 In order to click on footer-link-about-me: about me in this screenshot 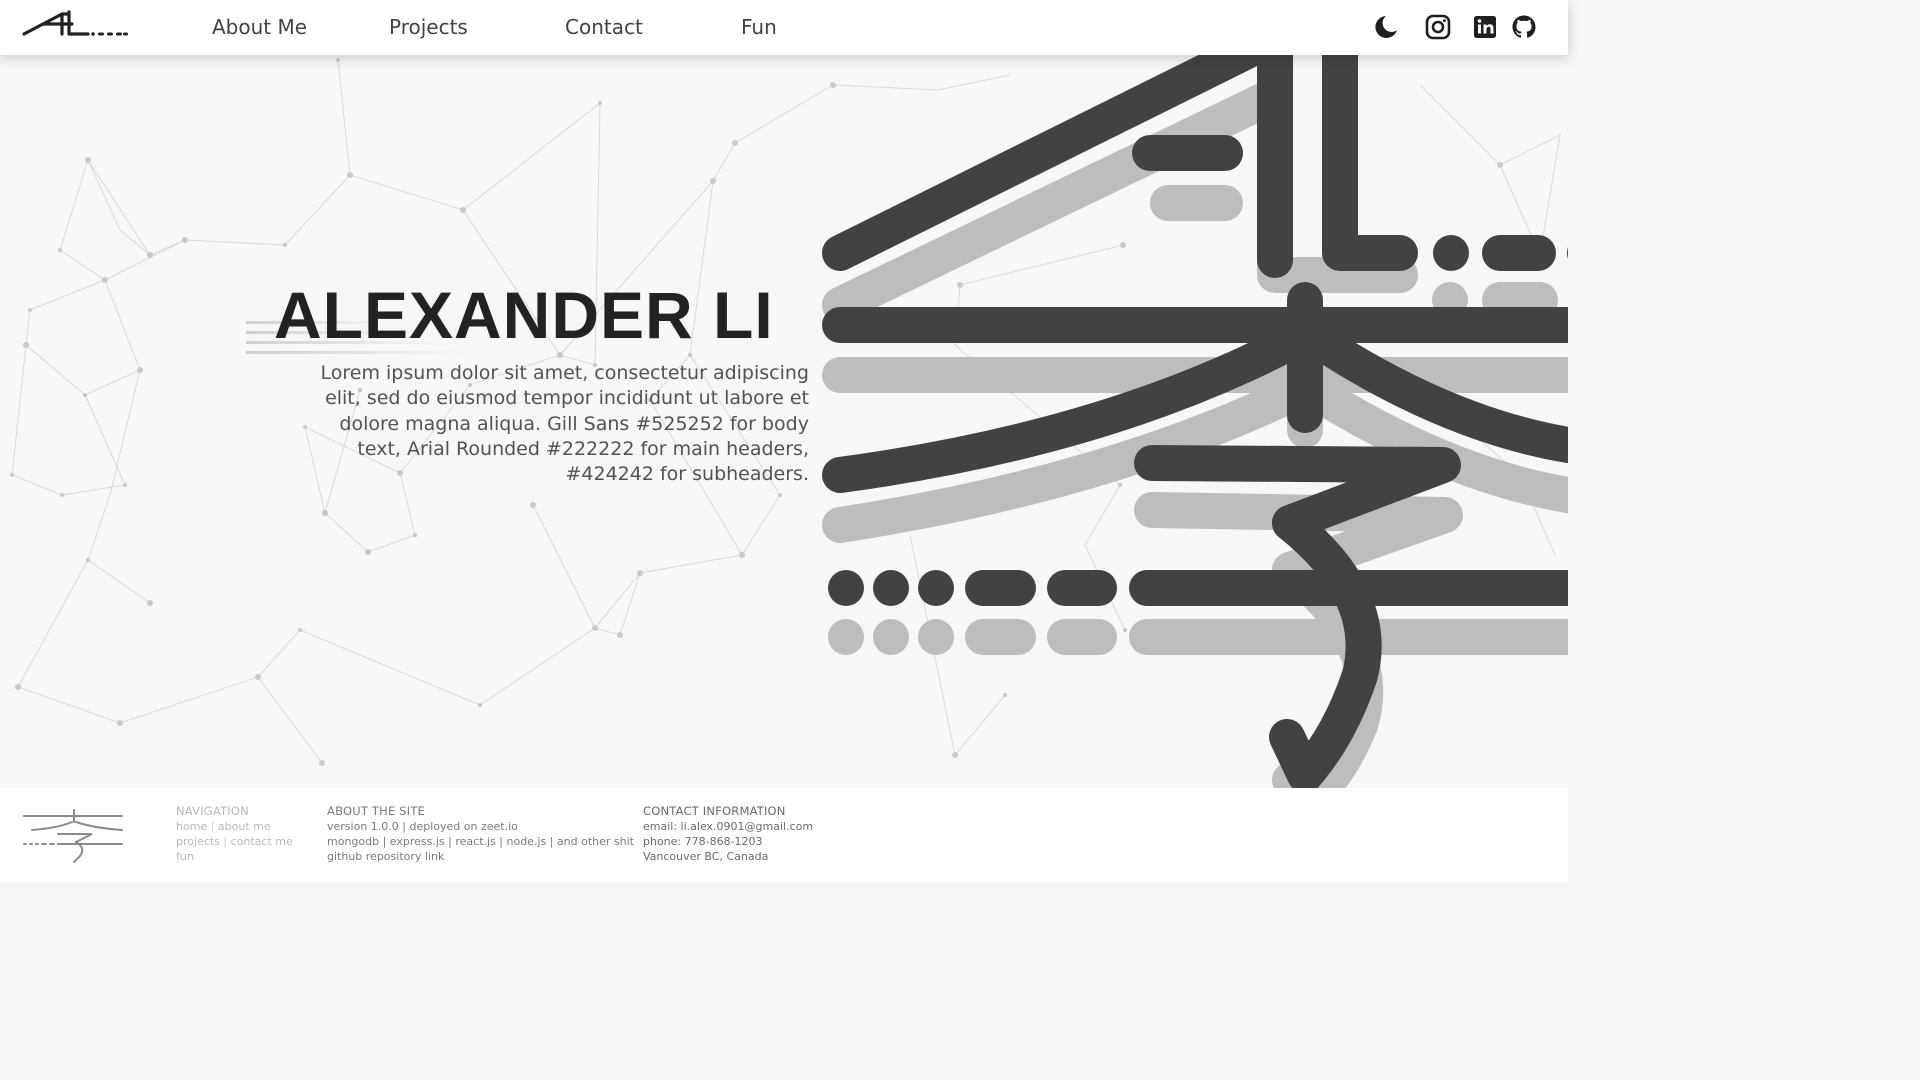, I will do `click(244, 826)`.